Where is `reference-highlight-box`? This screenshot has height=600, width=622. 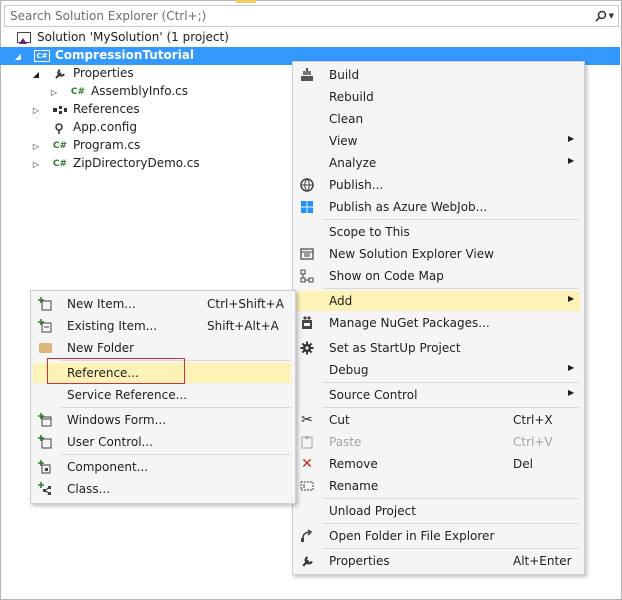
reference-highlight-box is located at coordinates (116, 371).